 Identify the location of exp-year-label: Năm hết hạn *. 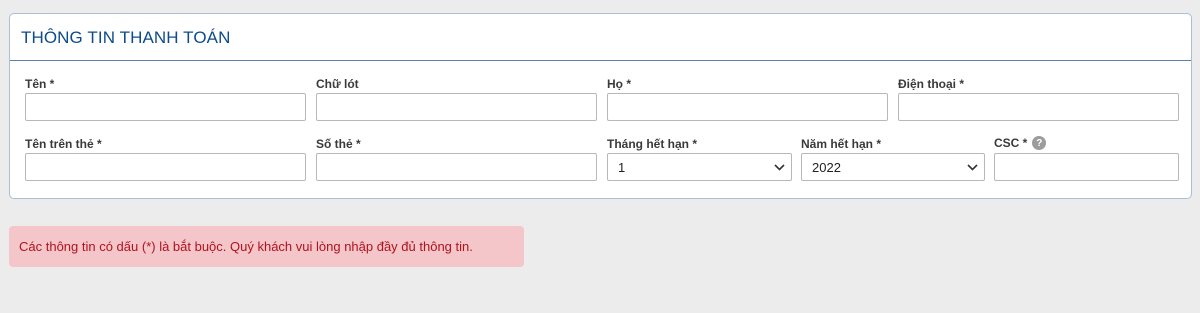
(841, 144).